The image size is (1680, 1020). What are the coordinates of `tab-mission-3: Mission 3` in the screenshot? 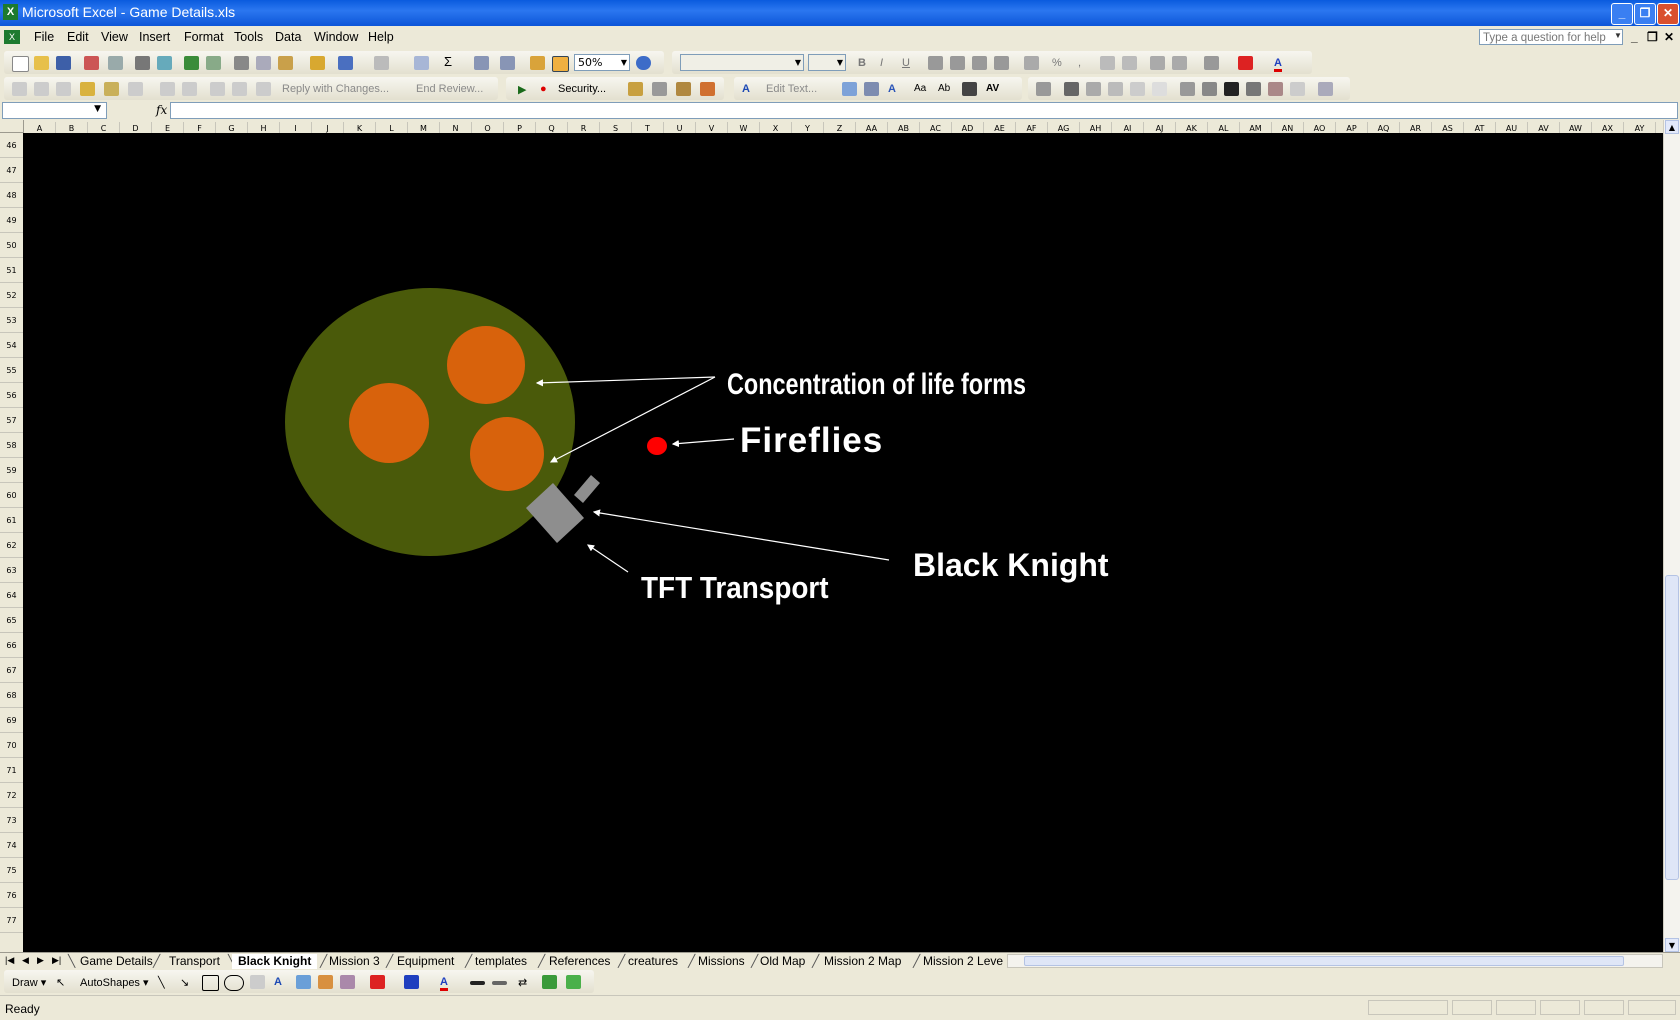 It's located at (354, 961).